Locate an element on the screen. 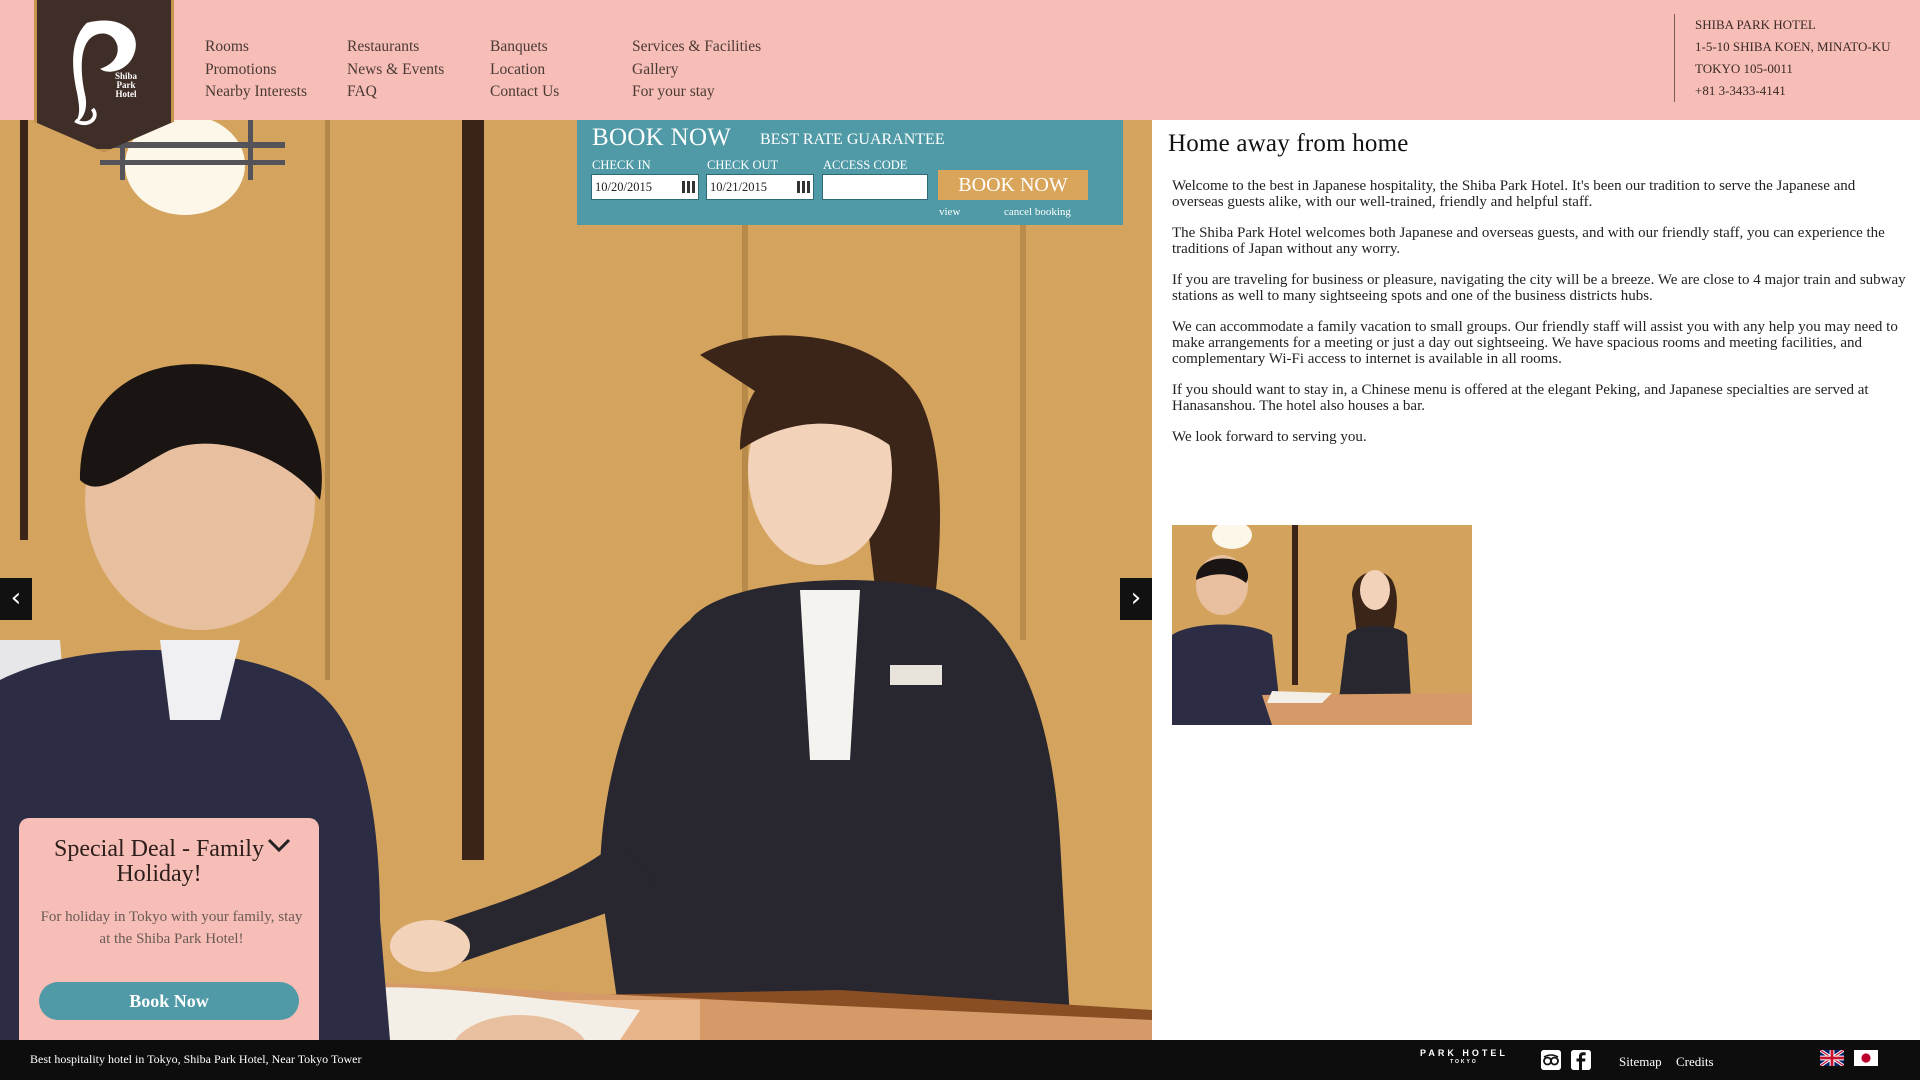 This screenshot has width=1920, height=1080. logo-wordmark: Shiba Park Hotel is located at coordinates (126, 85).